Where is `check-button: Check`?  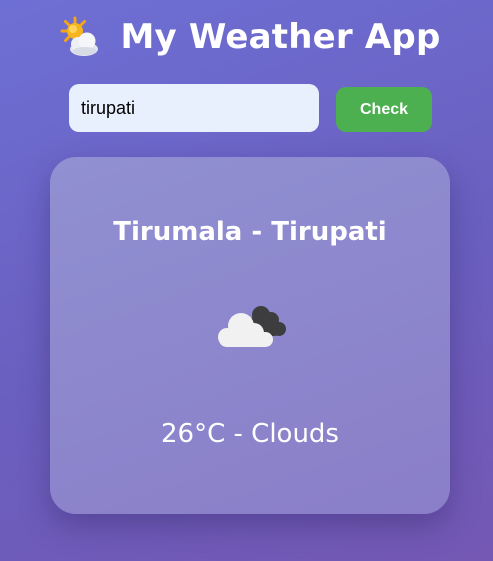 check-button: Check is located at coordinates (384, 109).